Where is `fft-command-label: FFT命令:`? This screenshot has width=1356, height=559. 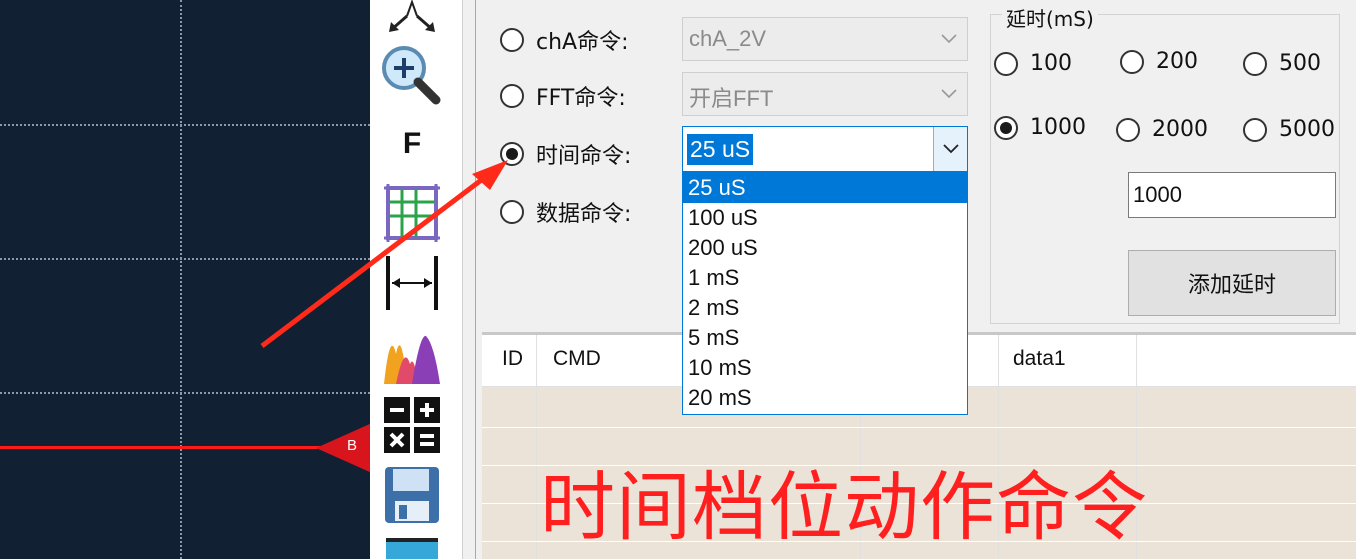 fft-command-label: FFT命令: is located at coordinates (581, 98).